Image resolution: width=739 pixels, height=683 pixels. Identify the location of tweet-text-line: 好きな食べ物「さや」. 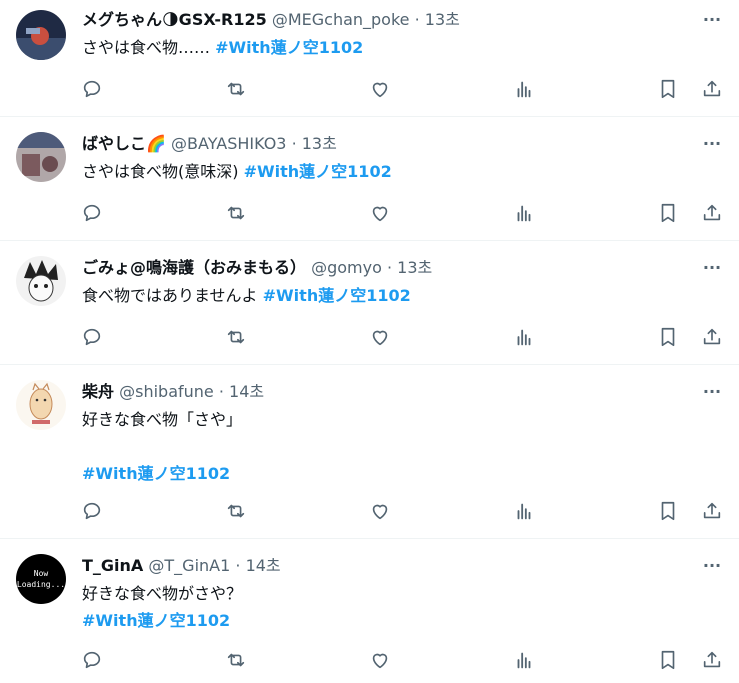
(162, 419).